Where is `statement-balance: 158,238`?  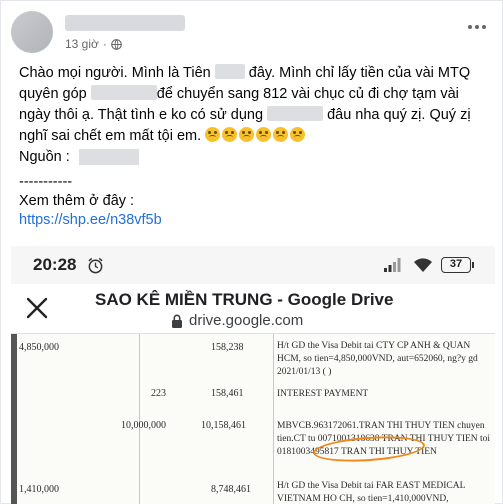 statement-balance: 158,238 is located at coordinates (227, 347).